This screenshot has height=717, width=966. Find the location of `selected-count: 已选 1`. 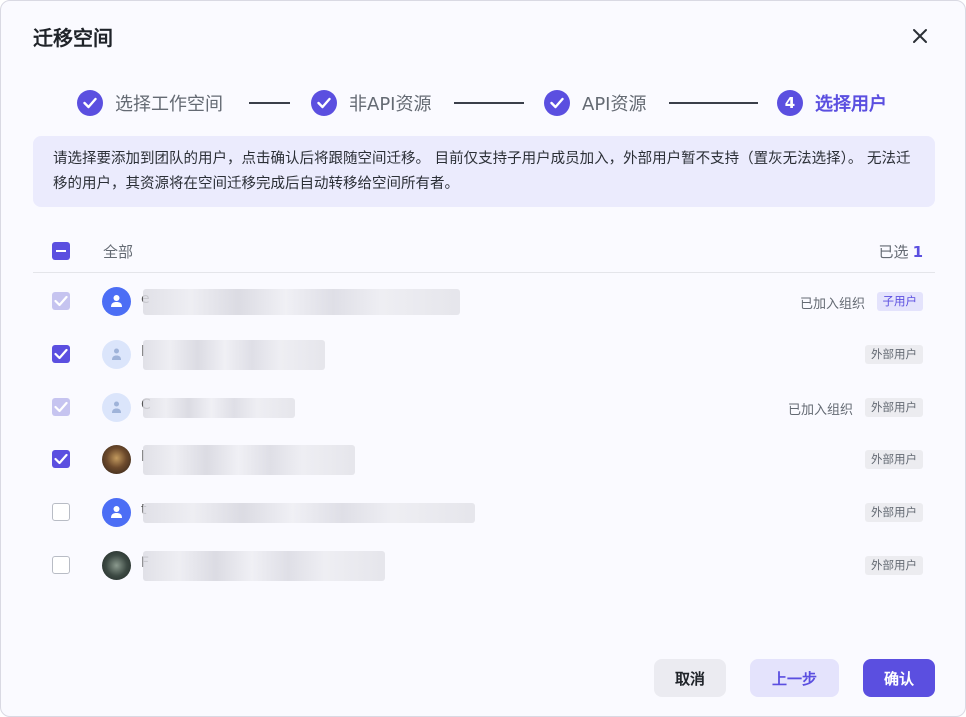

selected-count: 已选 1 is located at coordinates (901, 251).